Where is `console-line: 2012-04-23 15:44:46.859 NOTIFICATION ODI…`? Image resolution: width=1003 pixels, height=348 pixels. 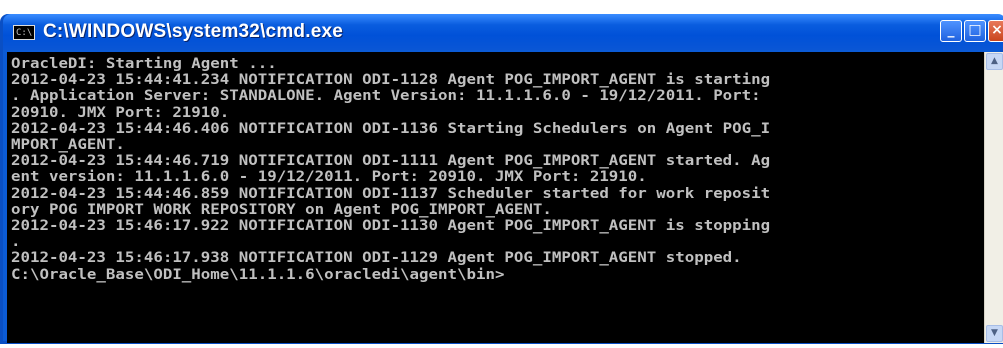
console-line: 2012-04-23 15:44:46.859 NOTIFICATION ODI… is located at coordinates (391, 193).